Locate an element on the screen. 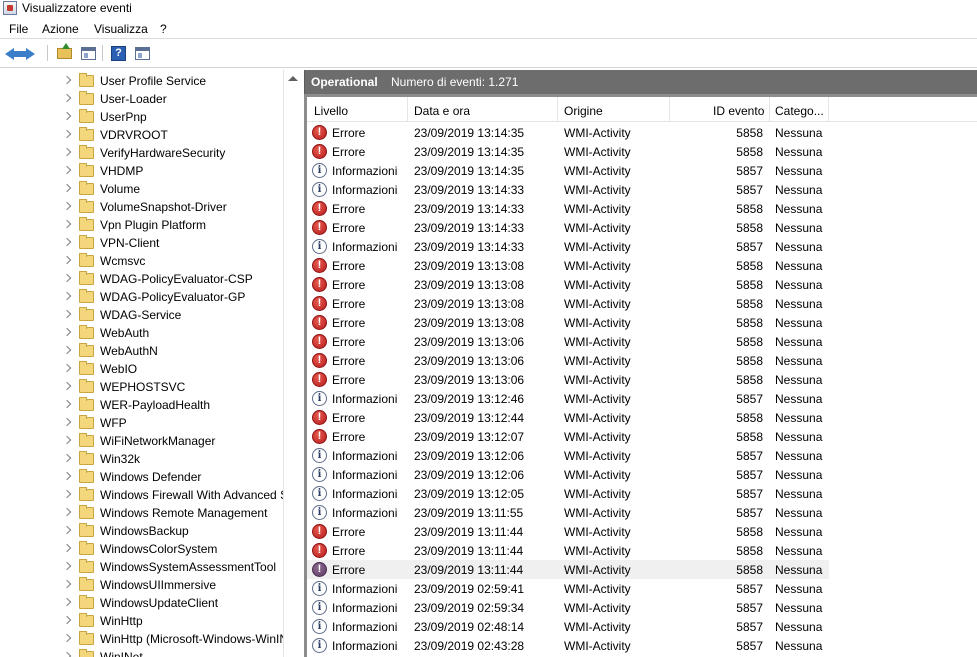 This screenshot has height=657, width=977. tree-item: Volume is located at coordinates (141, 189).